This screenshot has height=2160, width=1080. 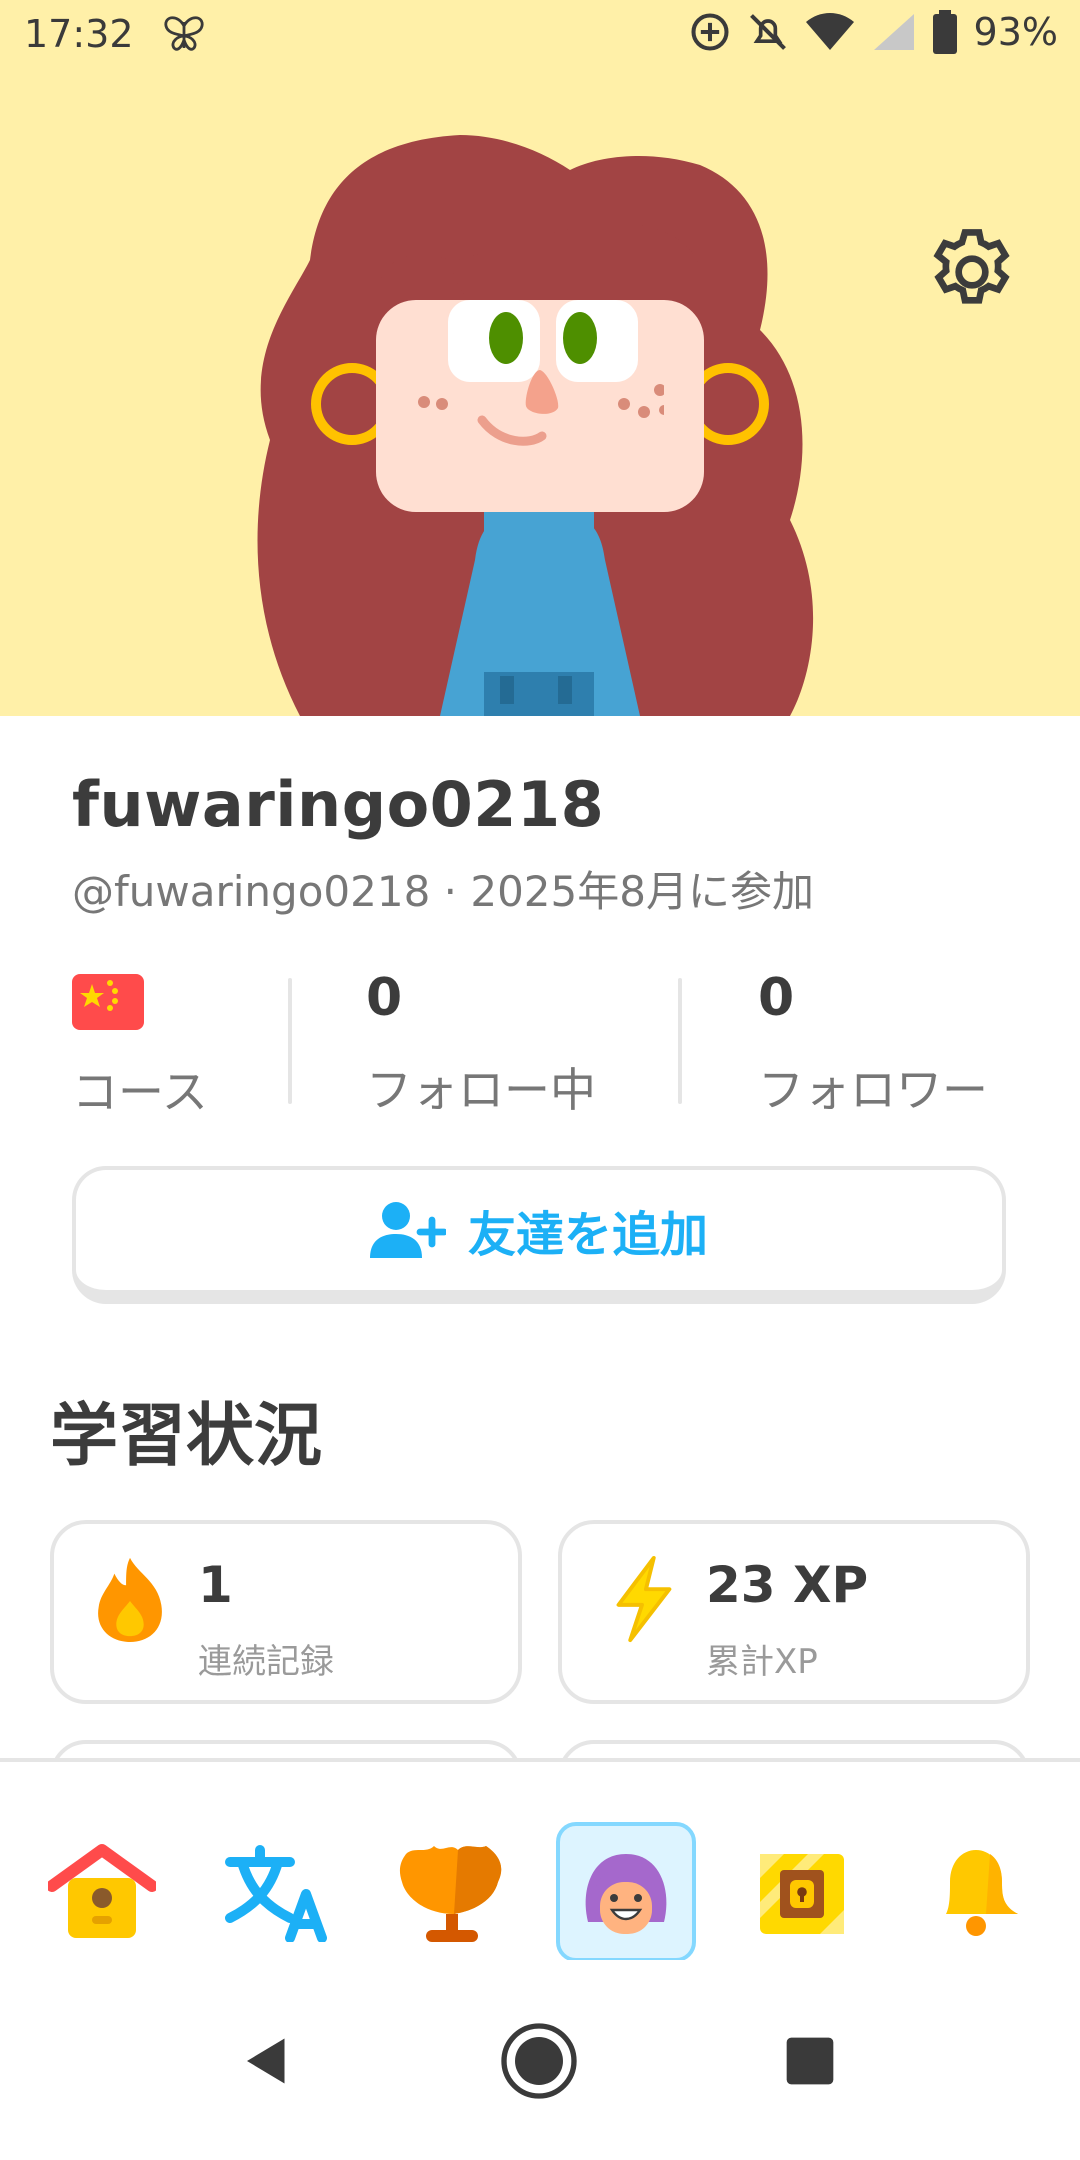 I want to click on nav-quests, so click(x=802, y=1892).